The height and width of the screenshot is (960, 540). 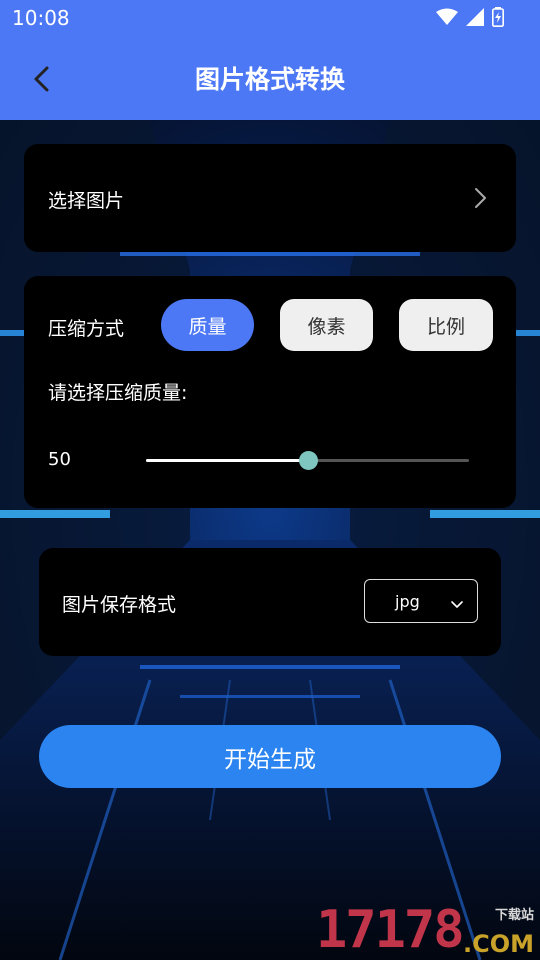 I want to click on status-bar: 10:08, so click(x=270, y=18).